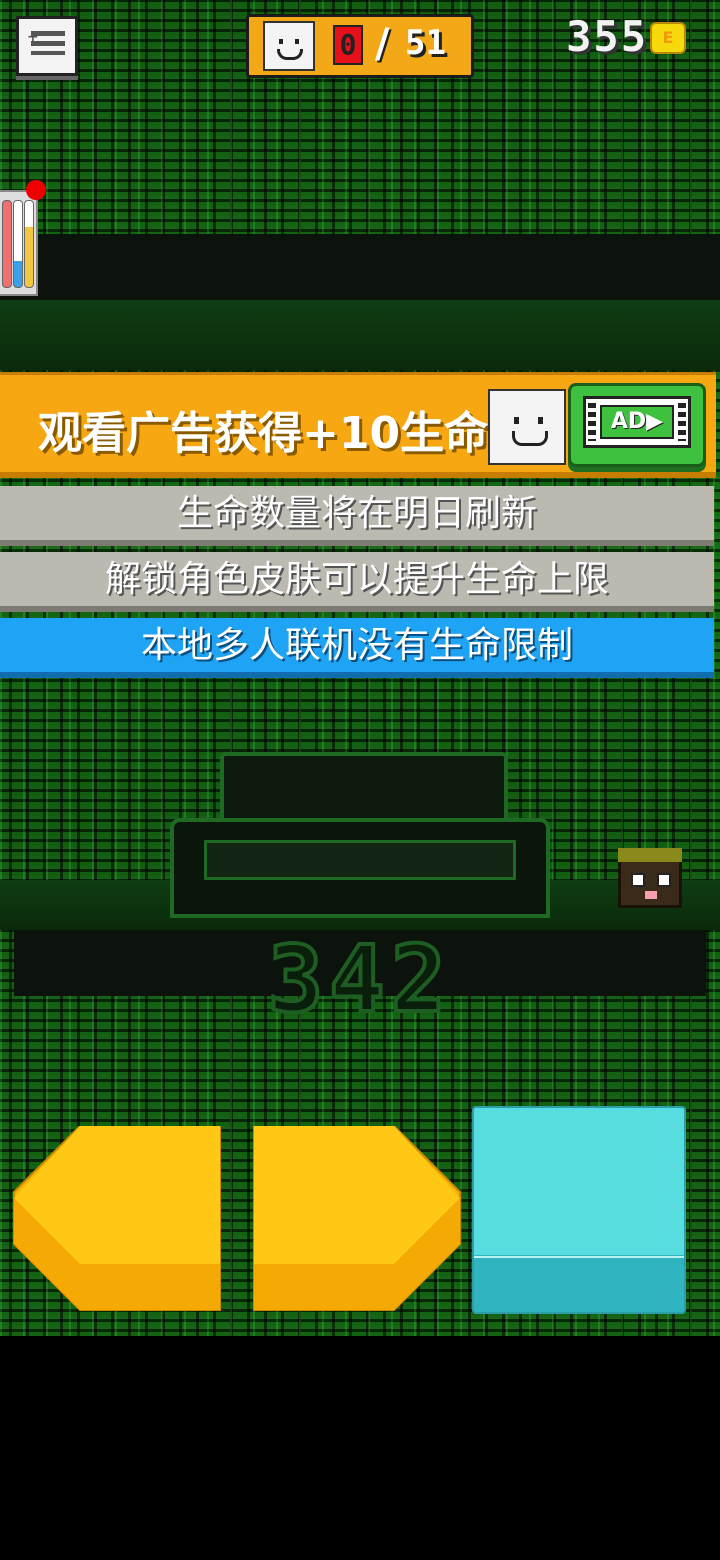 This screenshot has width=720, height=1560. I want to click on coin-icon: E, so click(668, 38).